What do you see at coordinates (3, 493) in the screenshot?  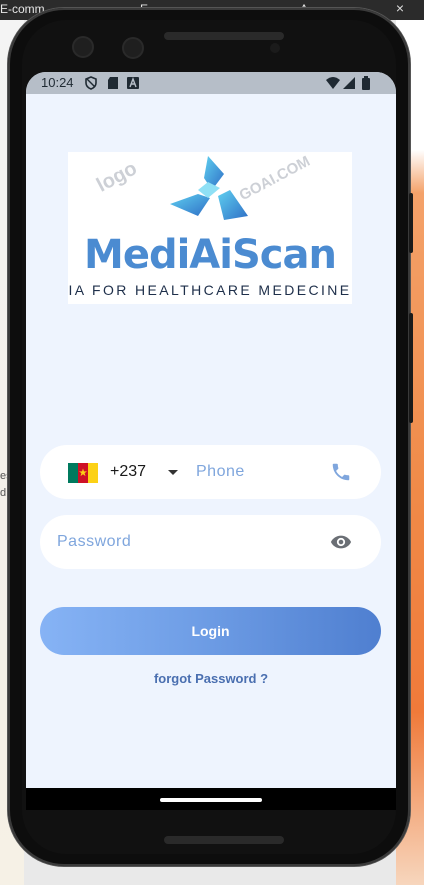 I see `desktop-edge-text: d` at bounding box center [3, 493].